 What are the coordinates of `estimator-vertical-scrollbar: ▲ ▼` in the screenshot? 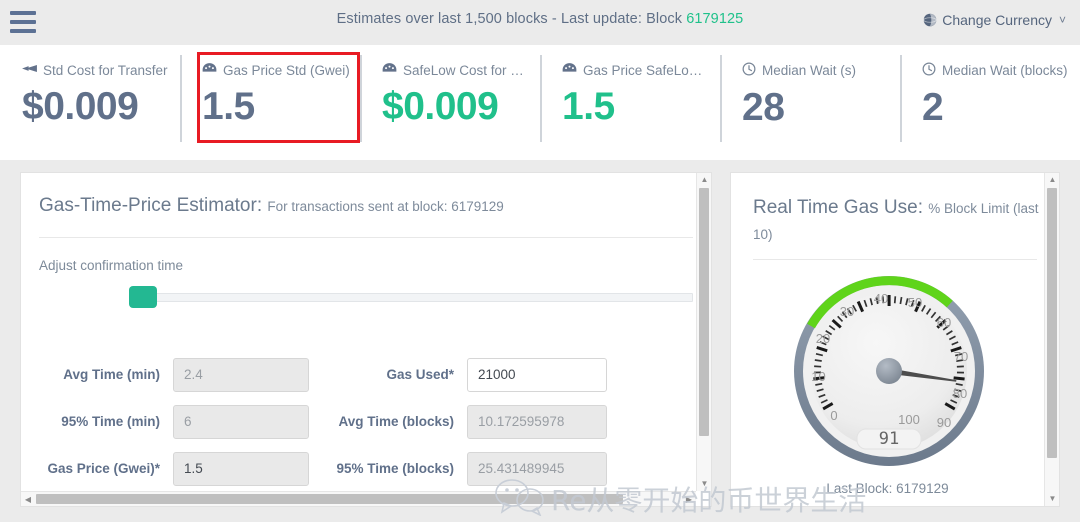 It's located at (703, 332).